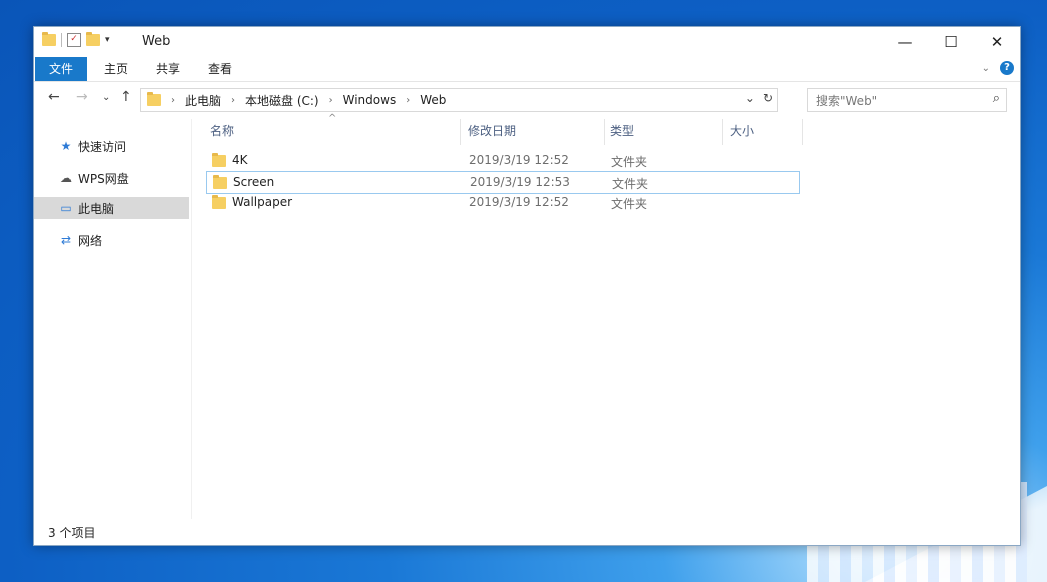  What do you see at coordinates (203, 100) in the screenshot?
I see `breadcrumb-this-pc: 此电脑` at bounding box center [203, 100].